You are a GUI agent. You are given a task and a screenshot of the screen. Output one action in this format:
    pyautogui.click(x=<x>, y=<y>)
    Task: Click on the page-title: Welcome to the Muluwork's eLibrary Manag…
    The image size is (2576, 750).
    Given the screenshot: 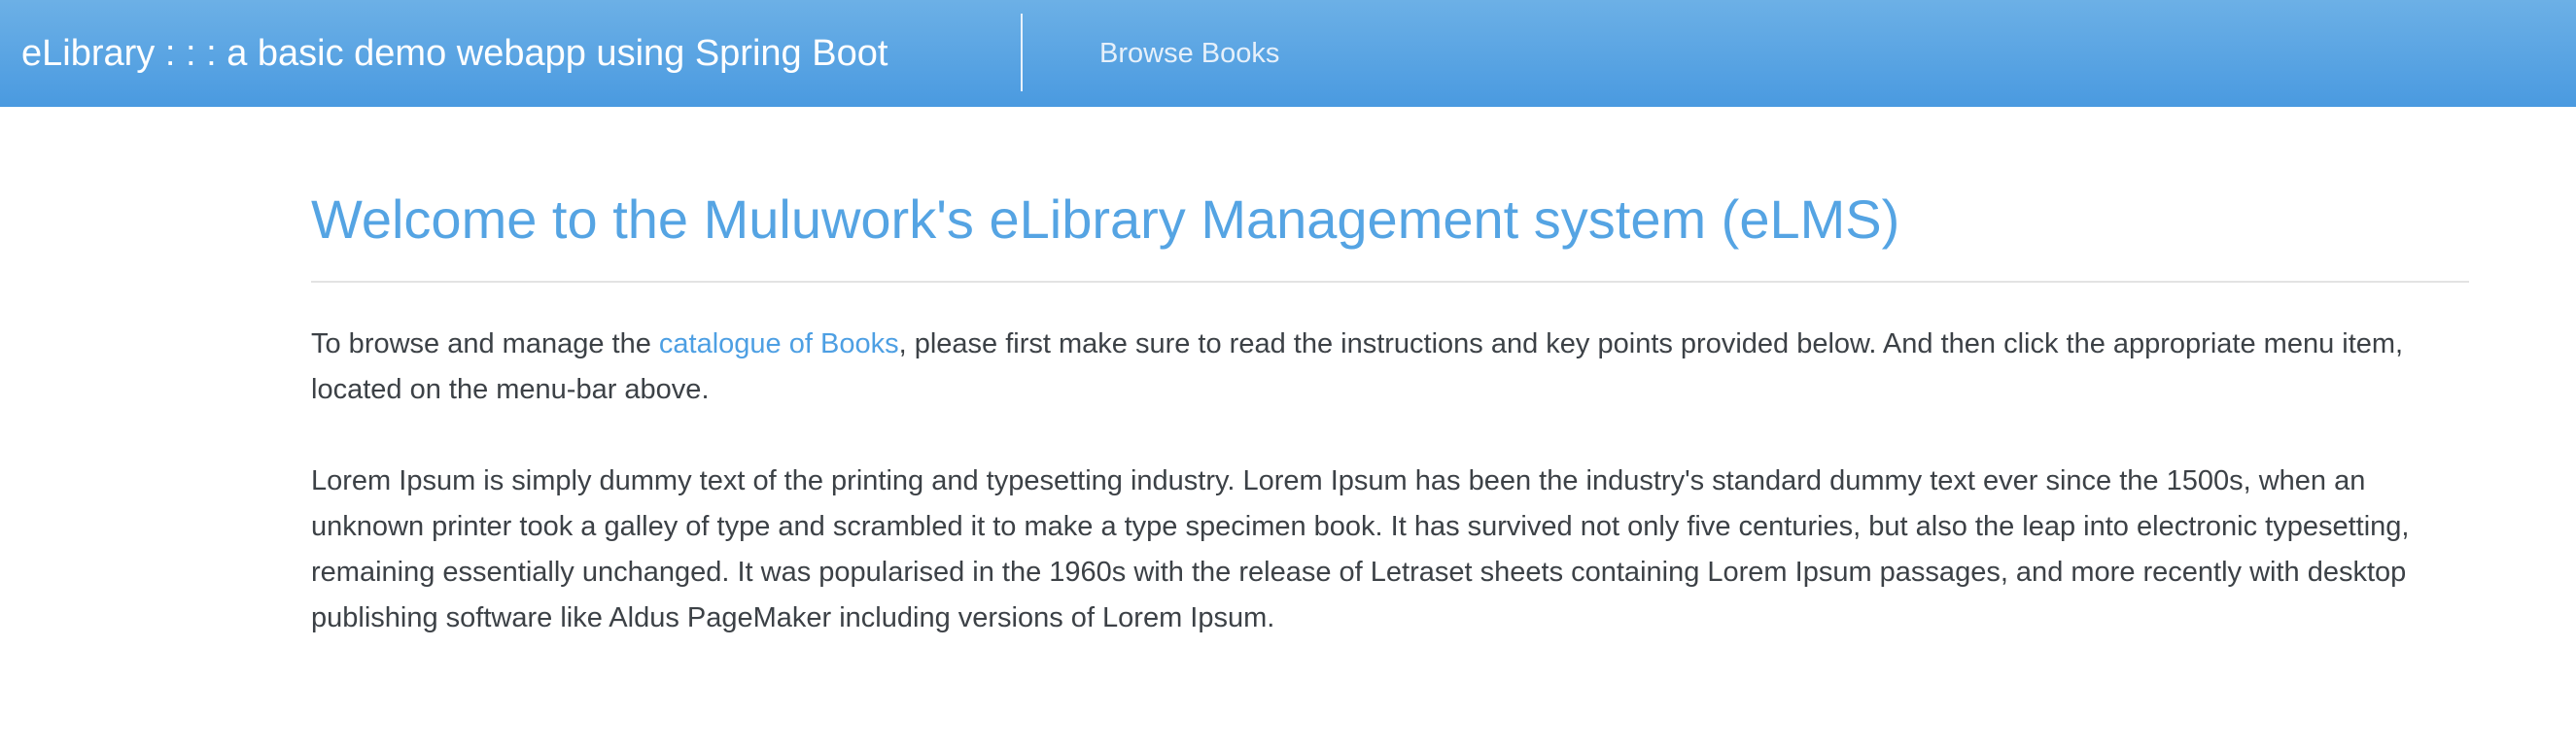 What is the action you would take?
    pyautogui.click(x=1105, y=219)
    